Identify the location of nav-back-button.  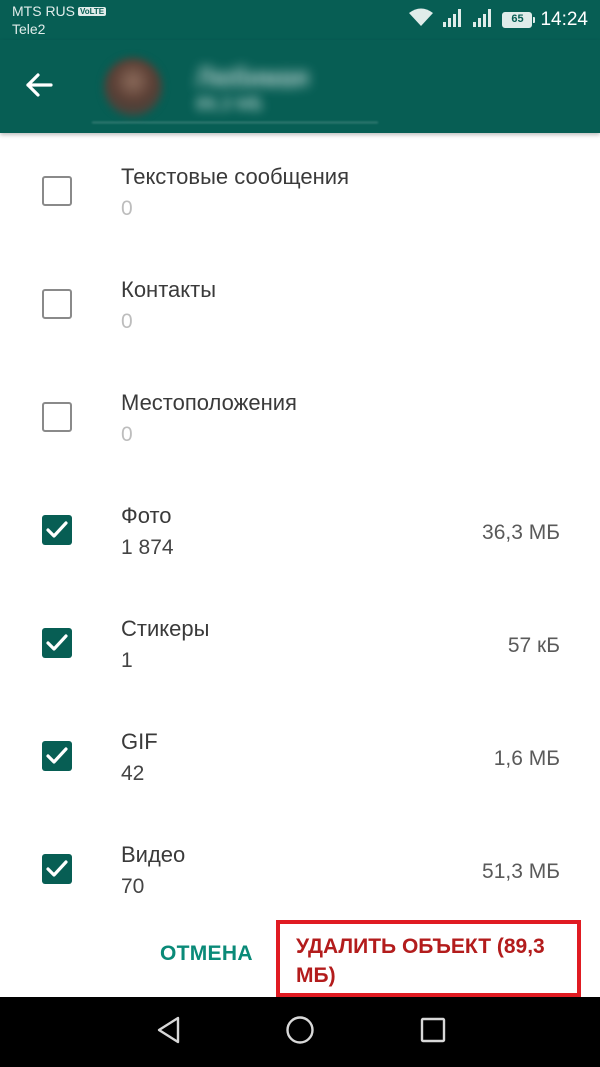
(169, 1032).